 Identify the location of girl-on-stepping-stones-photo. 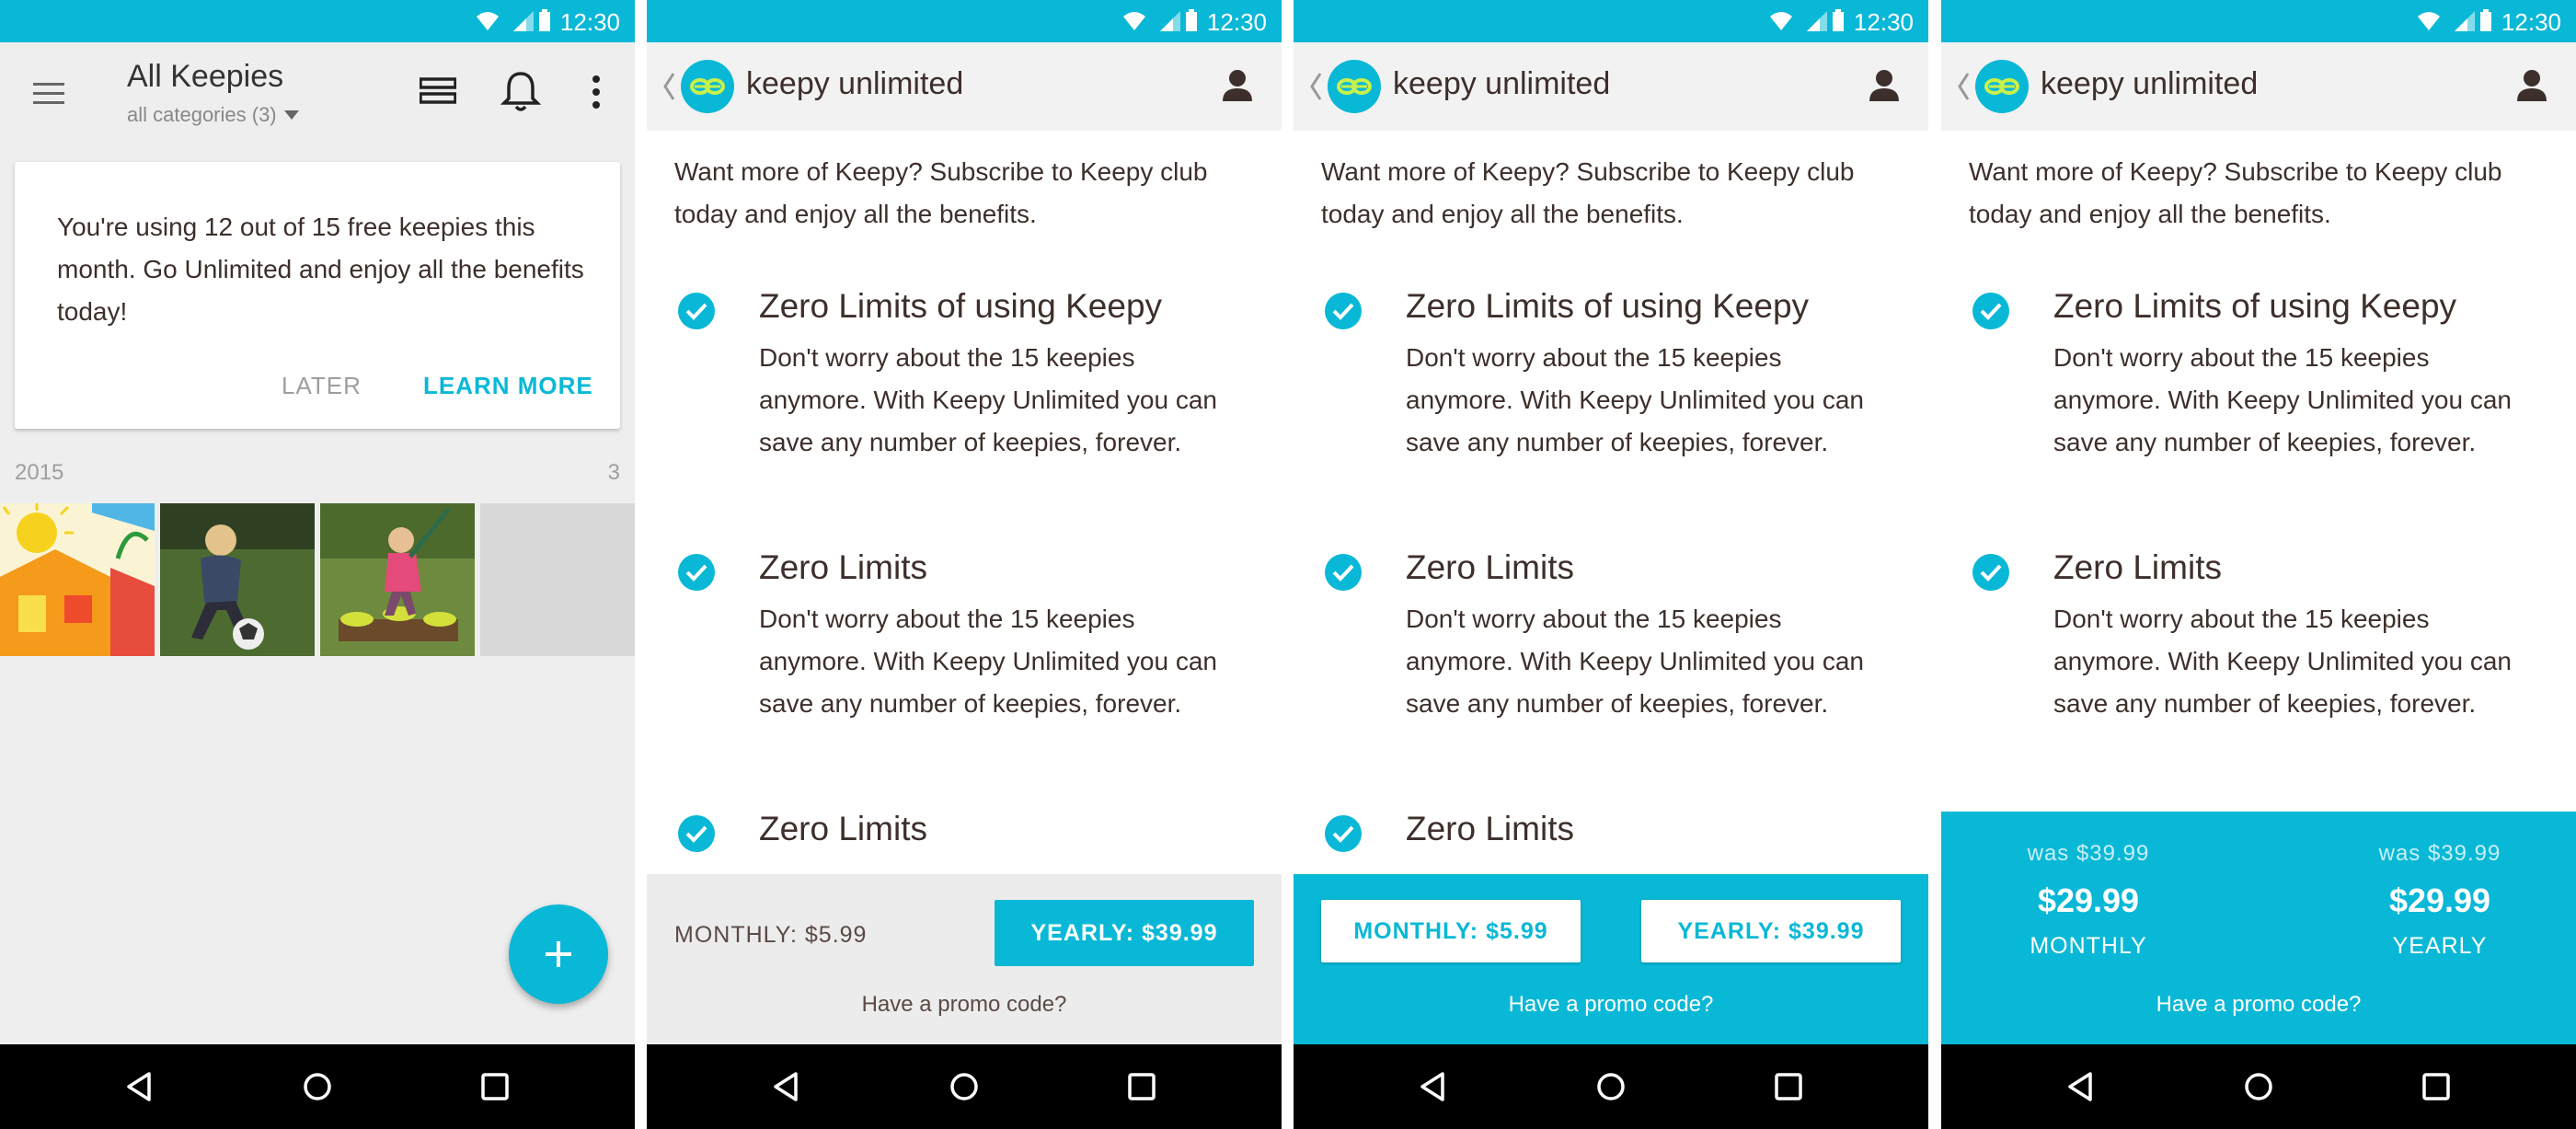
(397, 579).